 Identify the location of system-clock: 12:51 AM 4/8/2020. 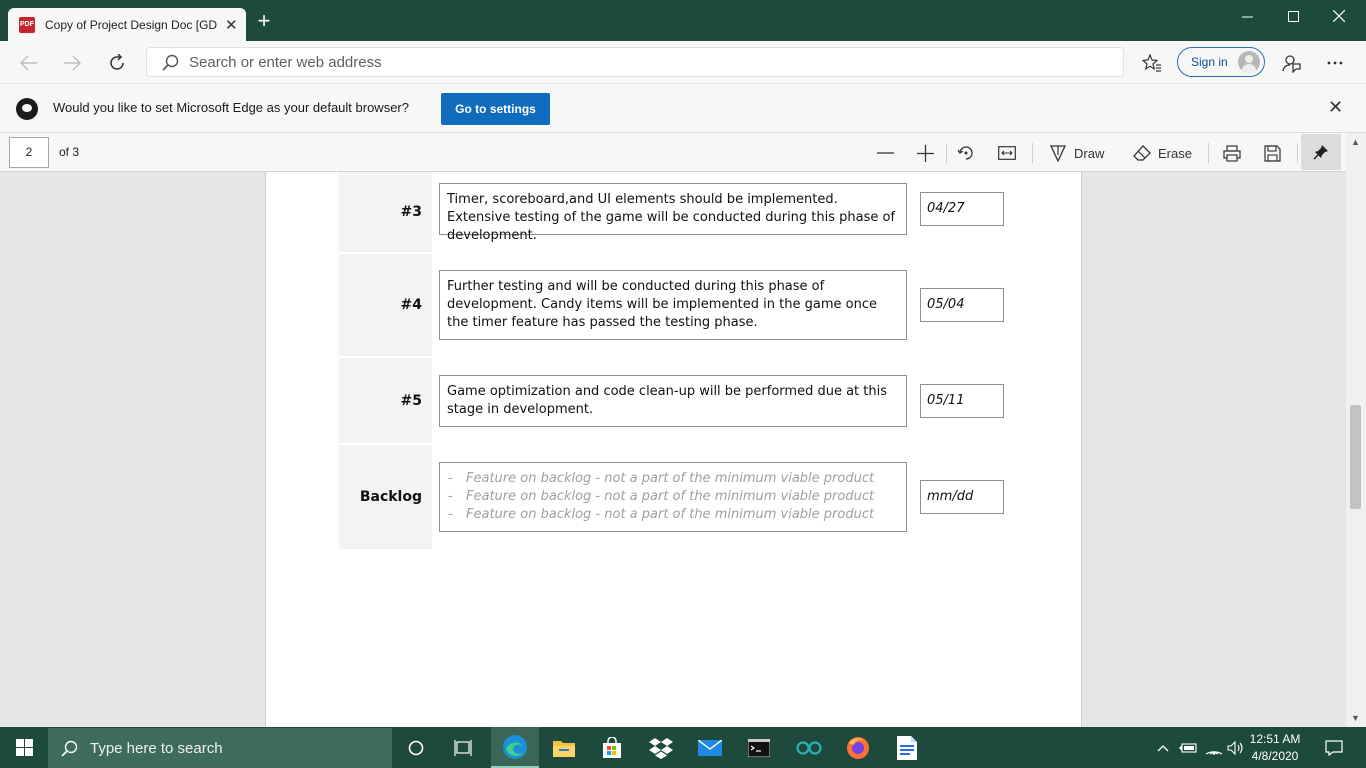
(1275, 748).